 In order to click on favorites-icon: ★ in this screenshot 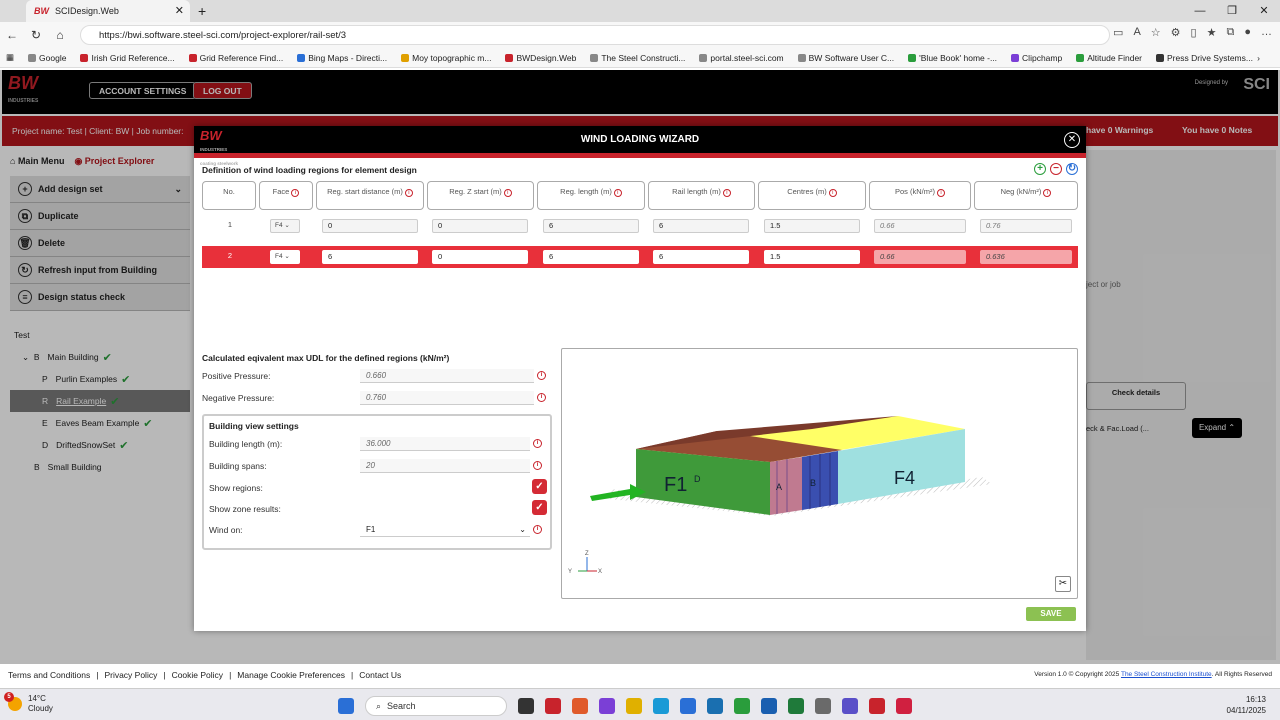, I will do `click(1212, 32)`.